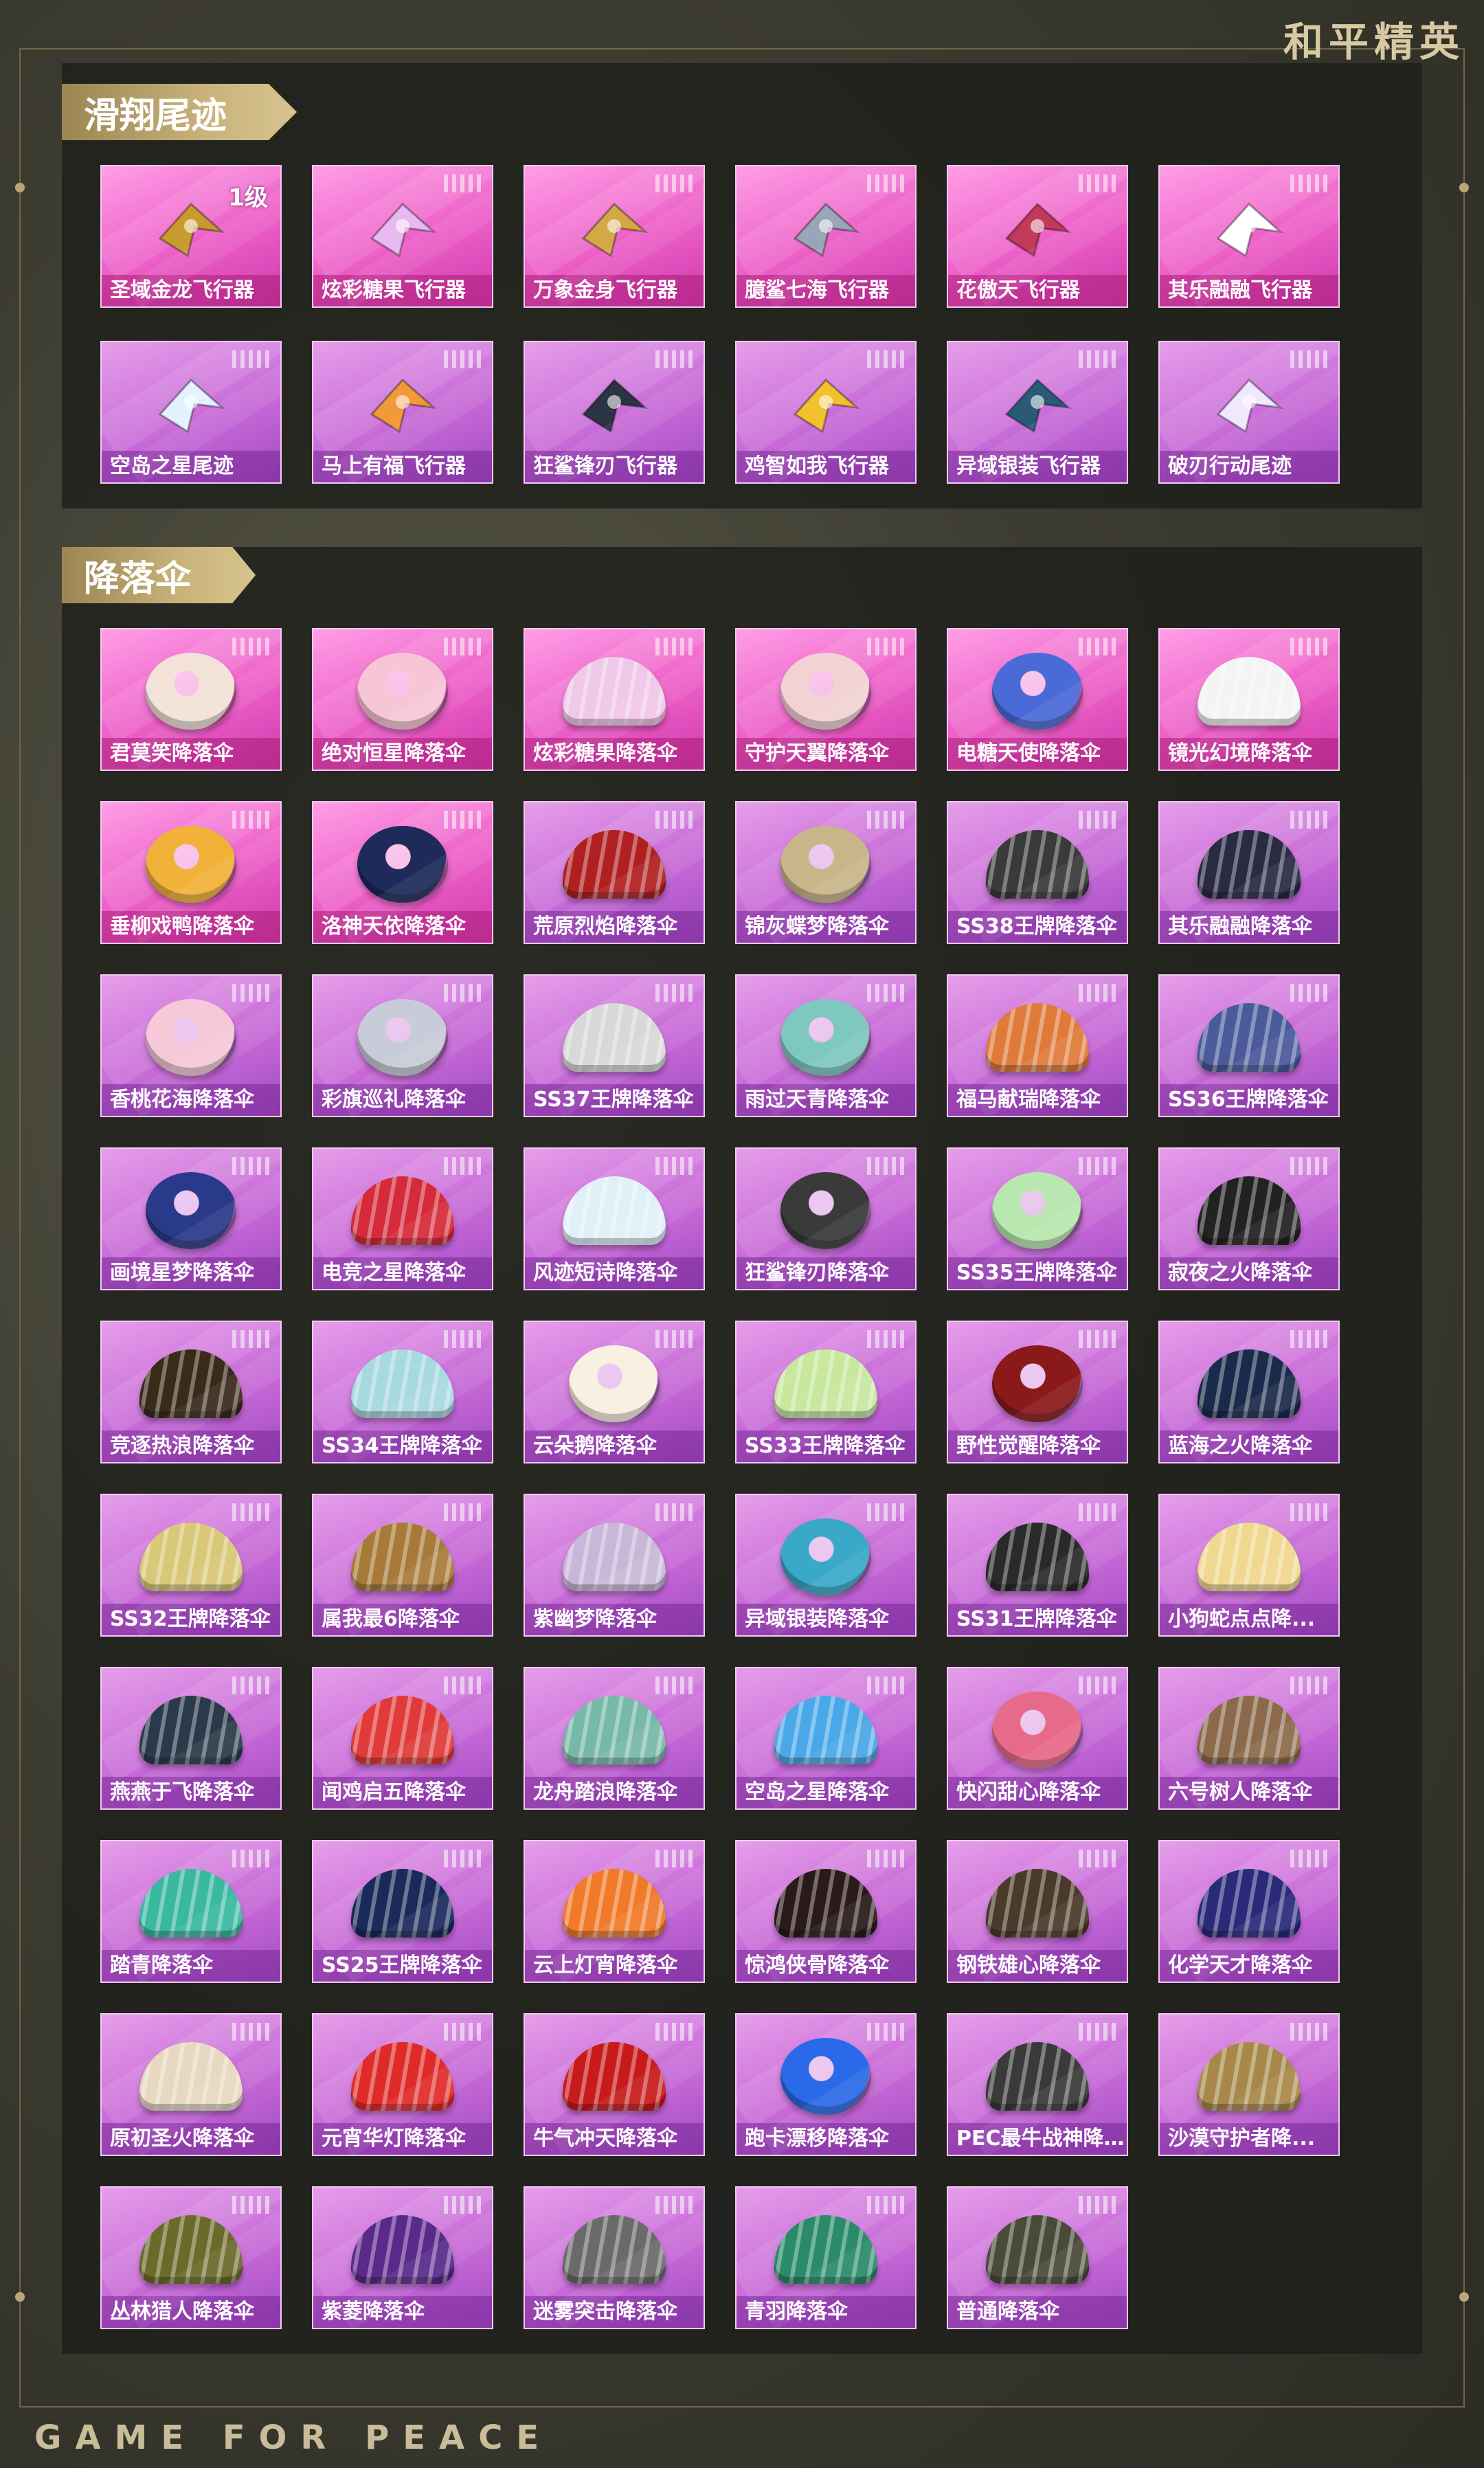 This screenshot has width=1484, height=2468. What do you see at coordinates (191, 412) in the screenshot?
I see `trail-item-card: 空岛之星尾迹` at bounding box center [191, 412].